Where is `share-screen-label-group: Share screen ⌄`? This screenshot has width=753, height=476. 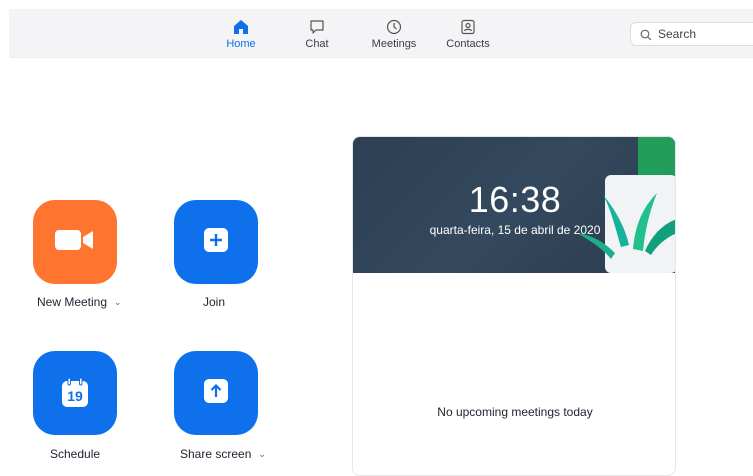 share-screen-label-group: Share screen ⌄ is located at coordinates (223, 454).